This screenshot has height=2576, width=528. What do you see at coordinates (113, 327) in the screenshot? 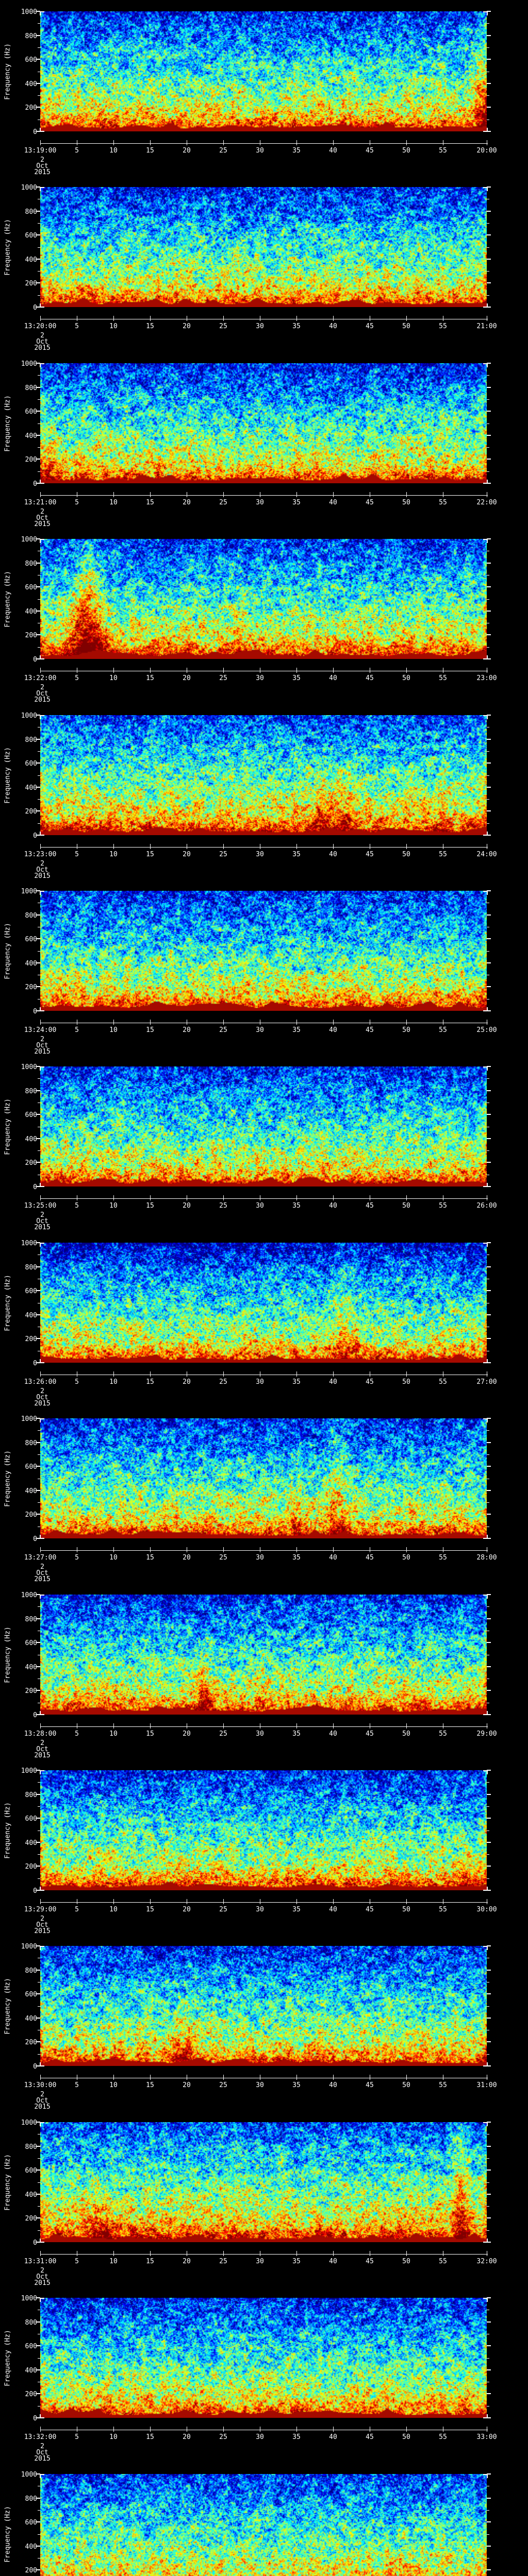
I see `x-minute-label: 10` at bounding box center [113, 327].